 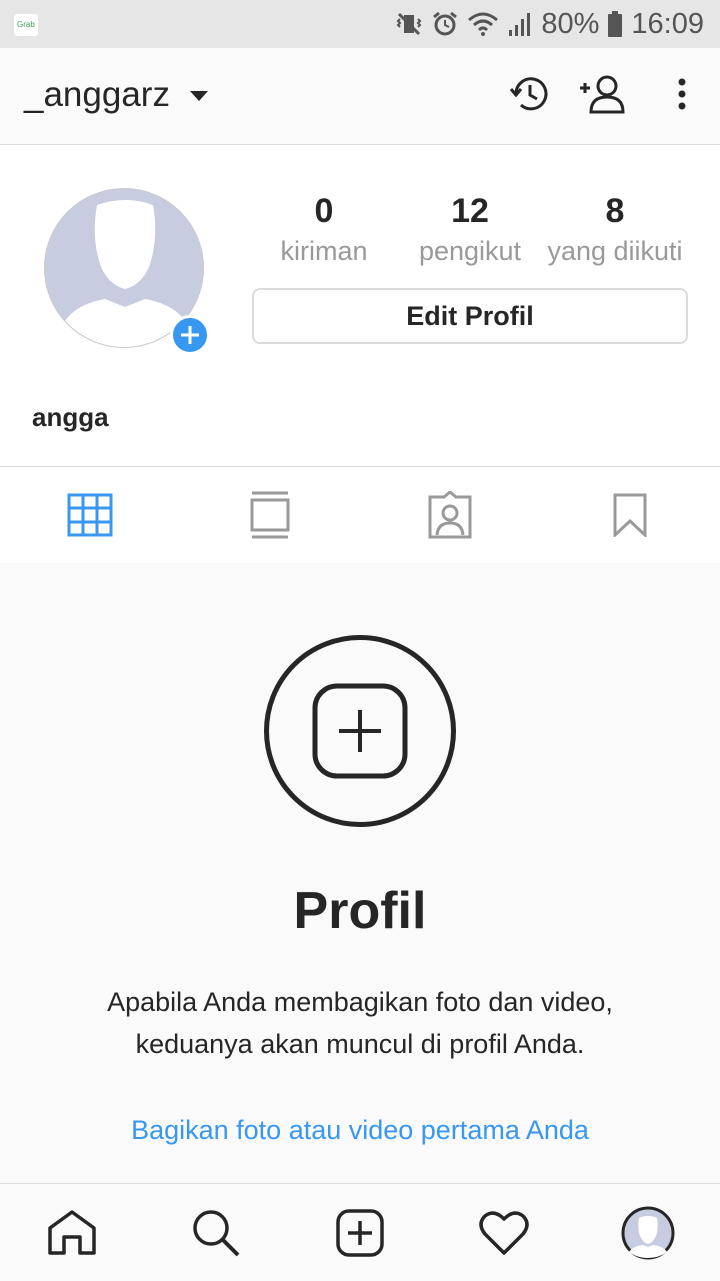 I want to click on feed-list-icon, so click(x=270, y=515).